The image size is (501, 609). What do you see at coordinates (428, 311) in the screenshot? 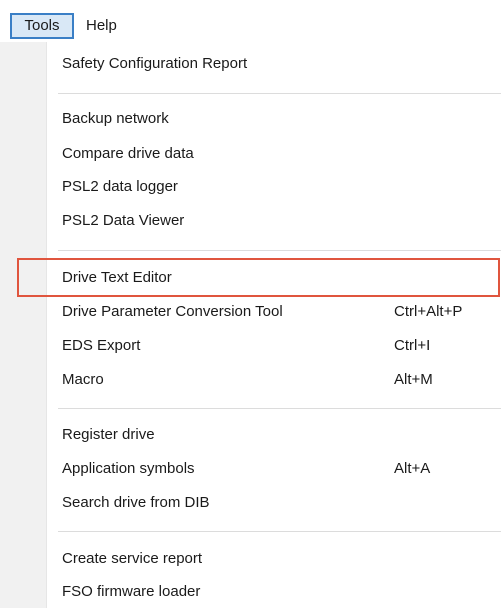
I see `menu-item-shortcut: Ctrl+Alt+P` at bounding box center [428, 311].